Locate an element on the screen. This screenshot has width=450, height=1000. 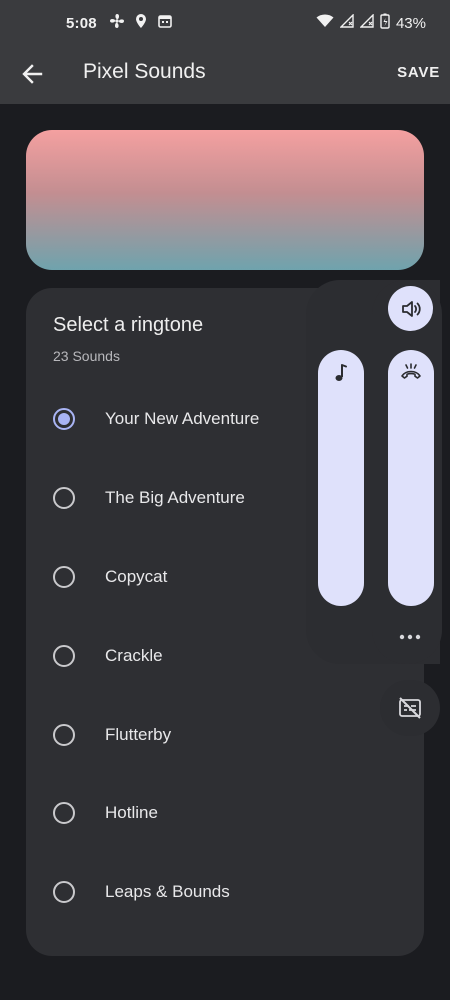
sound-count: 23 Sounds is located at coordinates (86, 356).